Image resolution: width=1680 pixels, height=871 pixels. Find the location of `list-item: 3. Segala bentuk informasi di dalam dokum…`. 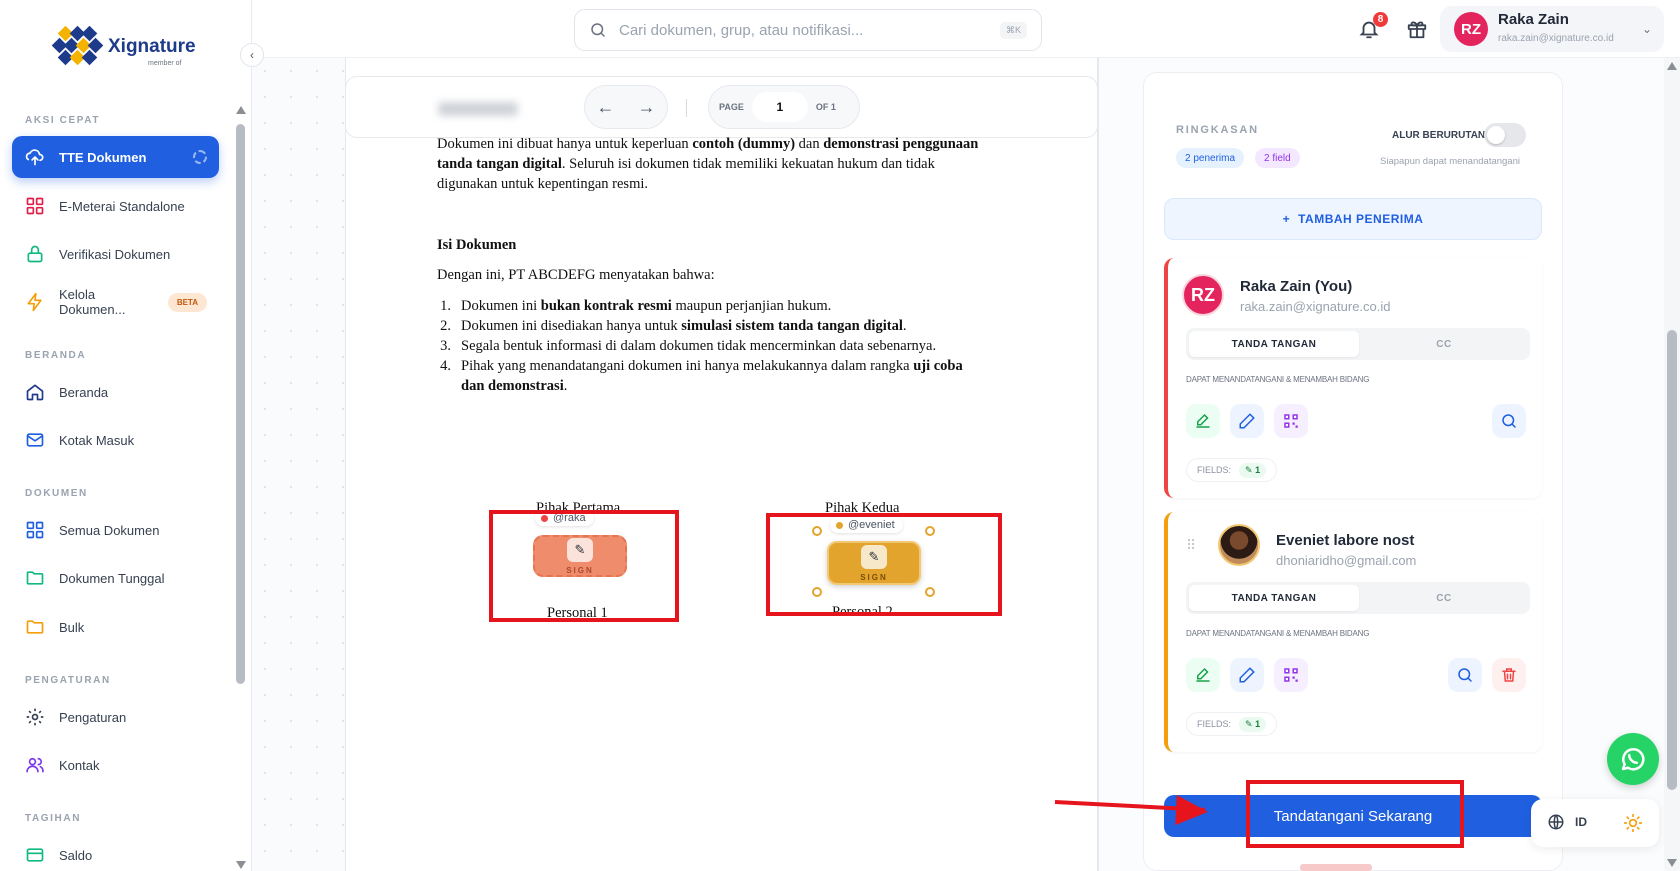

list-item: 3. Segala bentuk informasi di dalam dokum… is located at coordinates (688, 346).